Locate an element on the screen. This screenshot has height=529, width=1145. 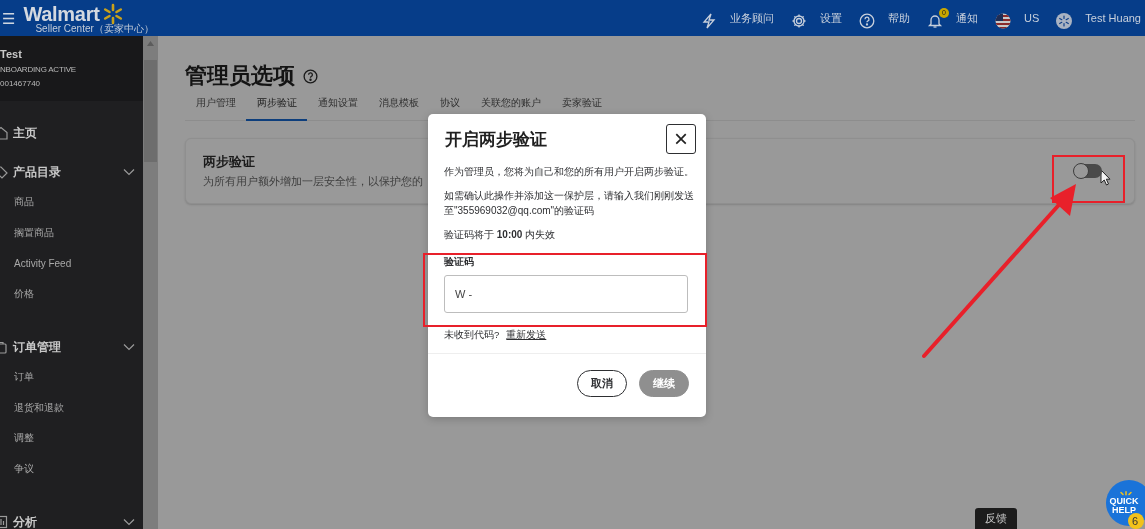
sidebar-group: 产品目录 is located at coordinates (71, 172).